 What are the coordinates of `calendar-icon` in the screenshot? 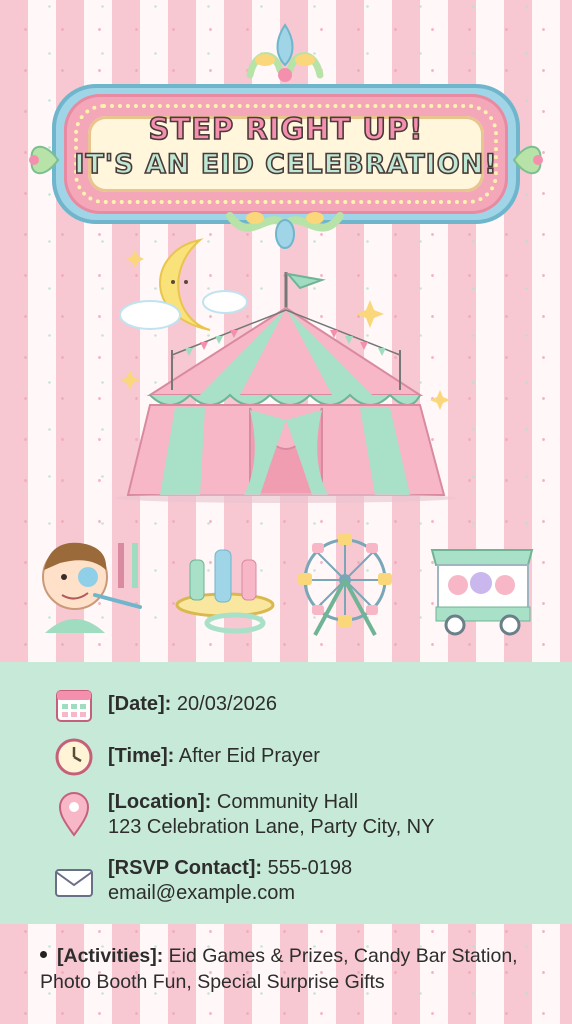 It's located at (74, 705).